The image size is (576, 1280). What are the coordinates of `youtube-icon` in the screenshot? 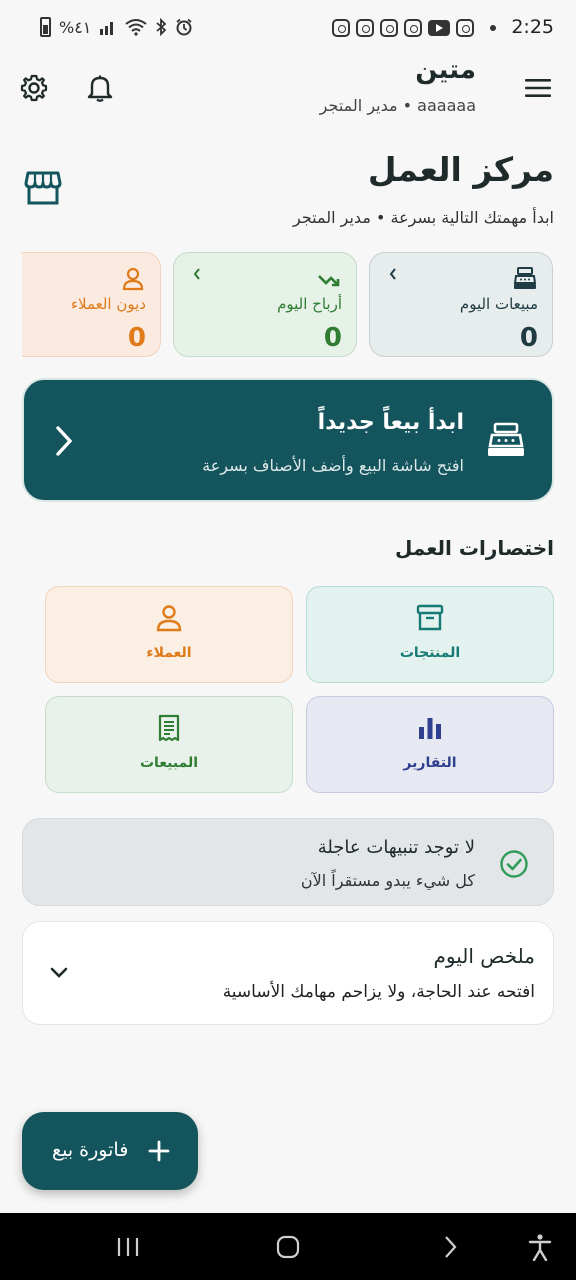 It's located at (439, 28).